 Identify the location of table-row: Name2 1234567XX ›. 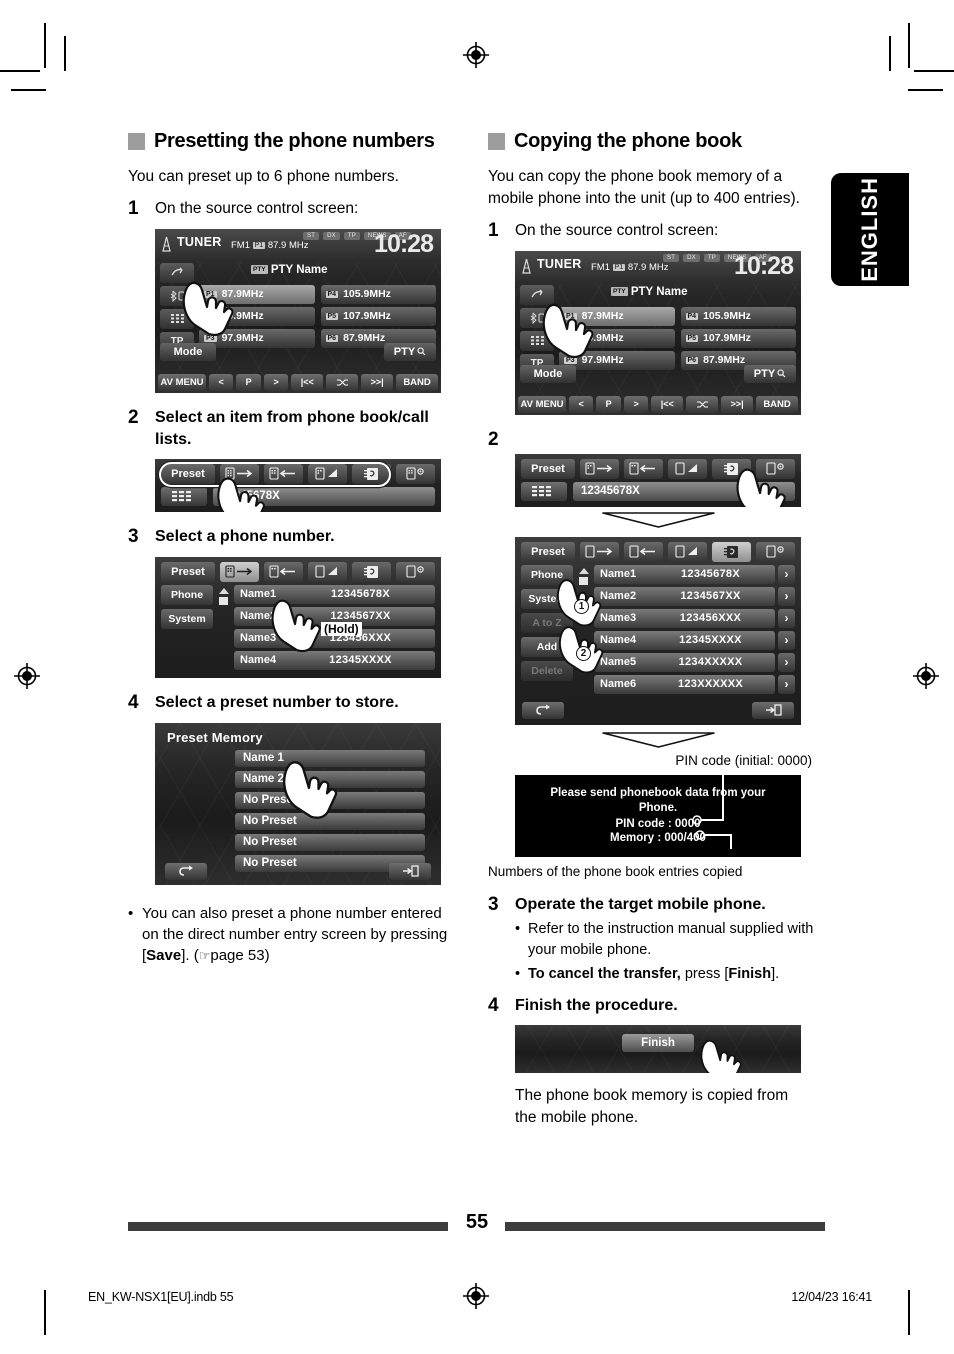
(694, 596).